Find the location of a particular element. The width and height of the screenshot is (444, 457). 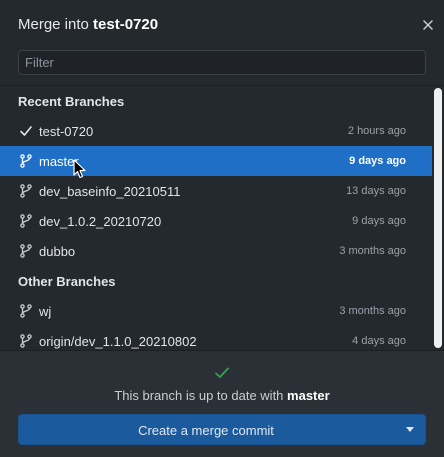

scrollbar is located at coordinates (438, 218).